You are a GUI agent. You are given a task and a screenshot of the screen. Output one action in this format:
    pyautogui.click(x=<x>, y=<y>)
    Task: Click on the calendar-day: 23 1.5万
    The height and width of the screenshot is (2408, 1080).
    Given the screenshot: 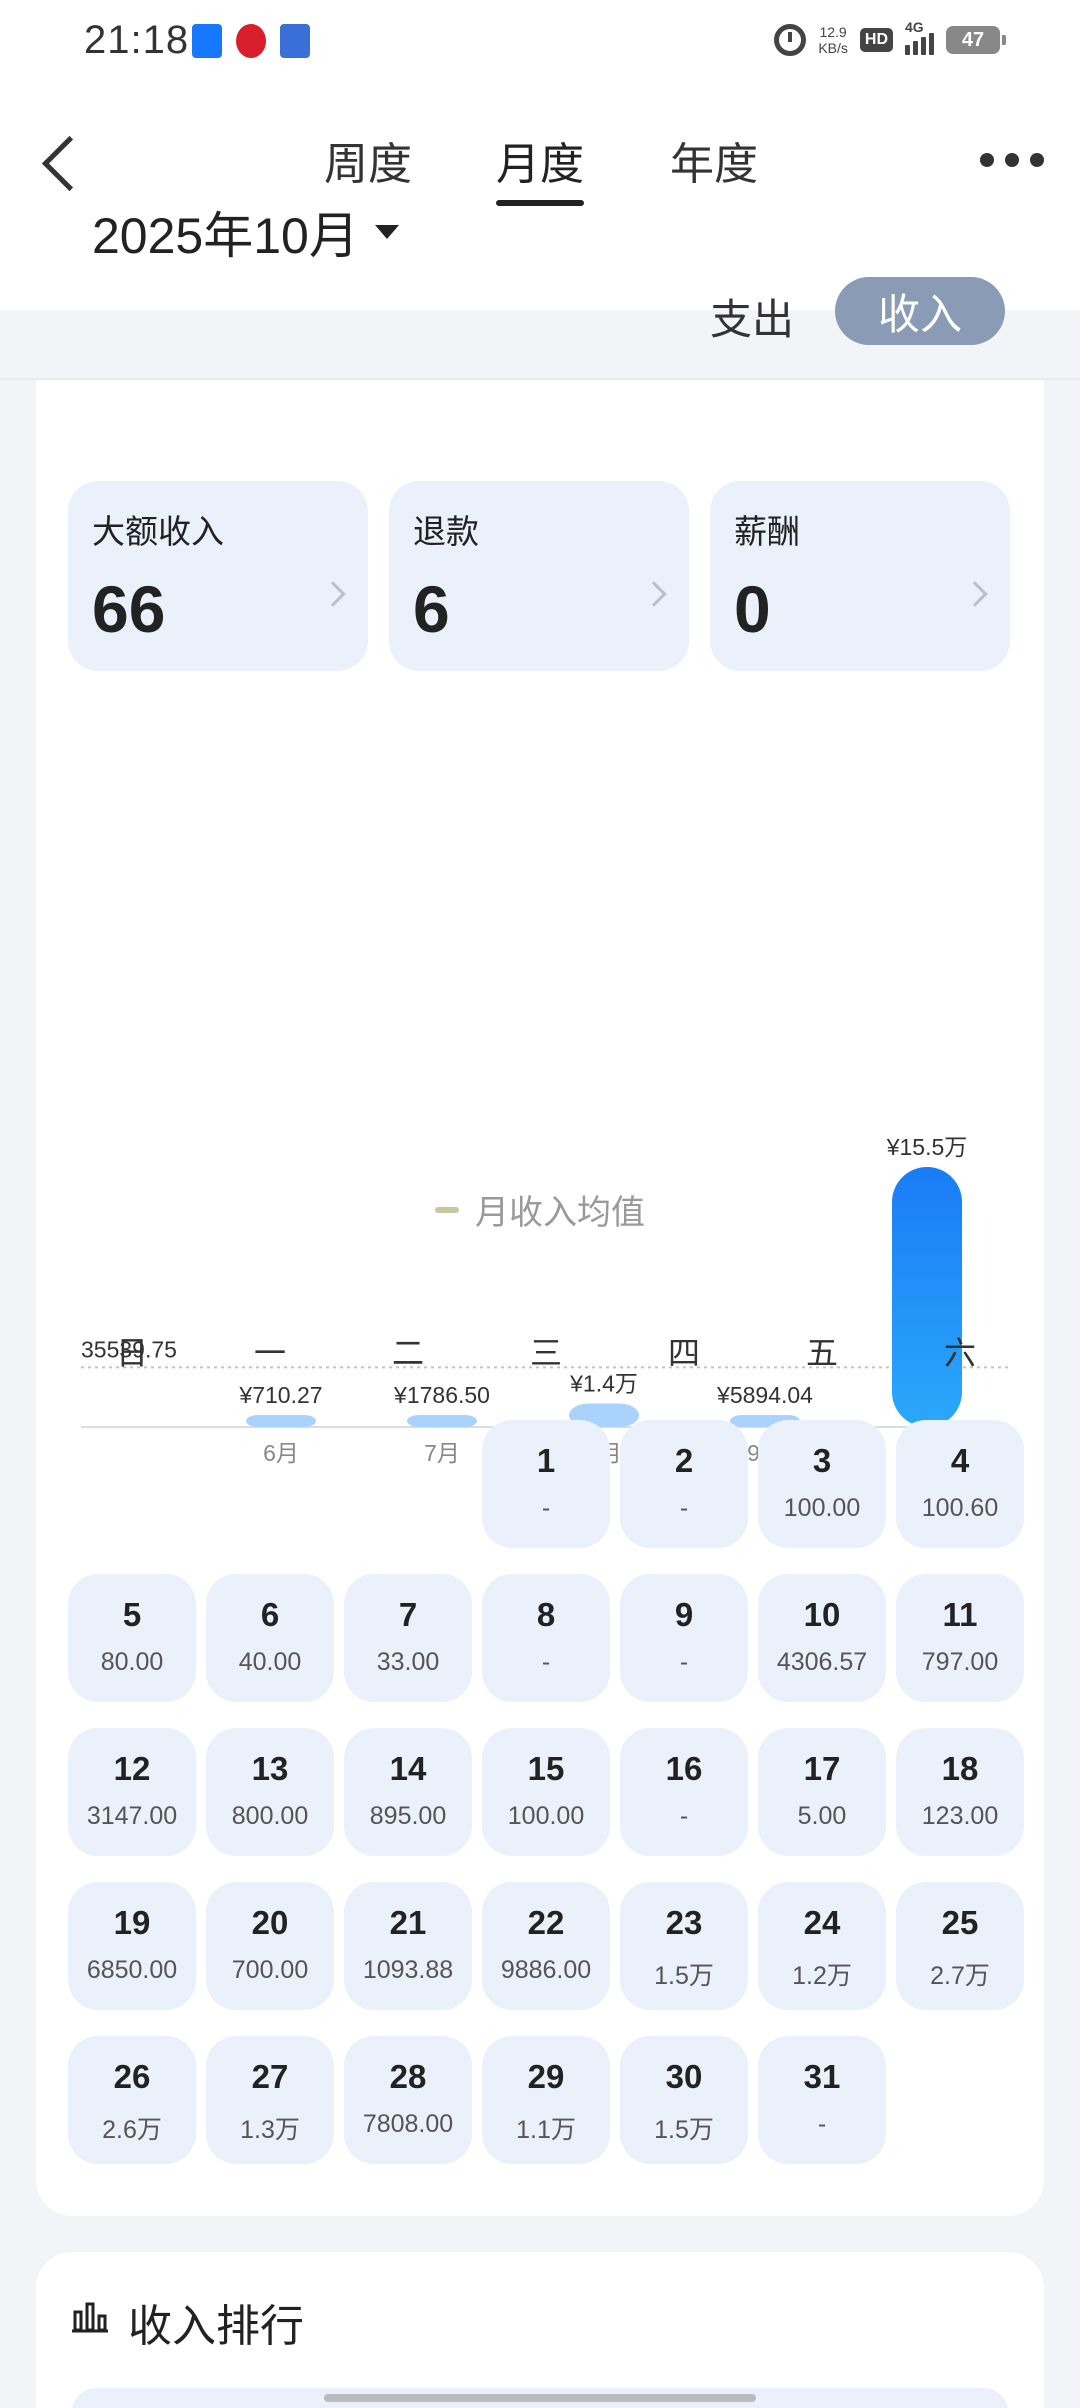 What is the action you would take?
    pyautogui.click(x=684, y=1946)
    